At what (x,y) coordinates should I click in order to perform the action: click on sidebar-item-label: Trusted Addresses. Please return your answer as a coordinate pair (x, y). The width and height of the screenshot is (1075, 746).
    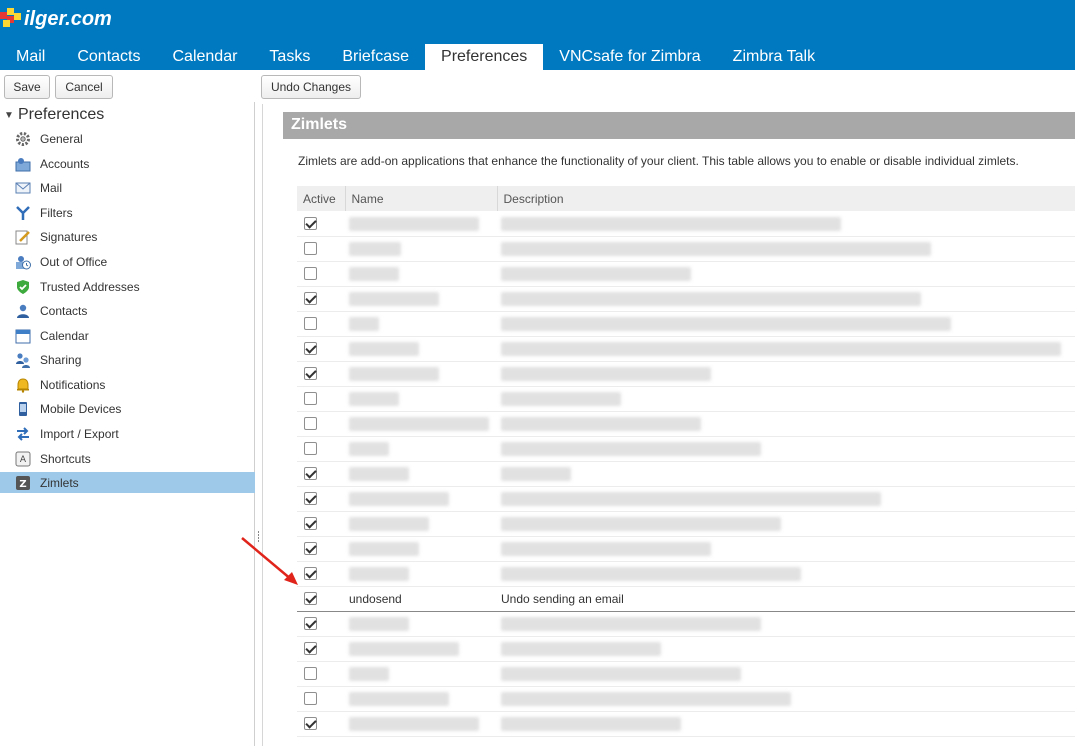
    Looking at the image, I should click on (90, 286).